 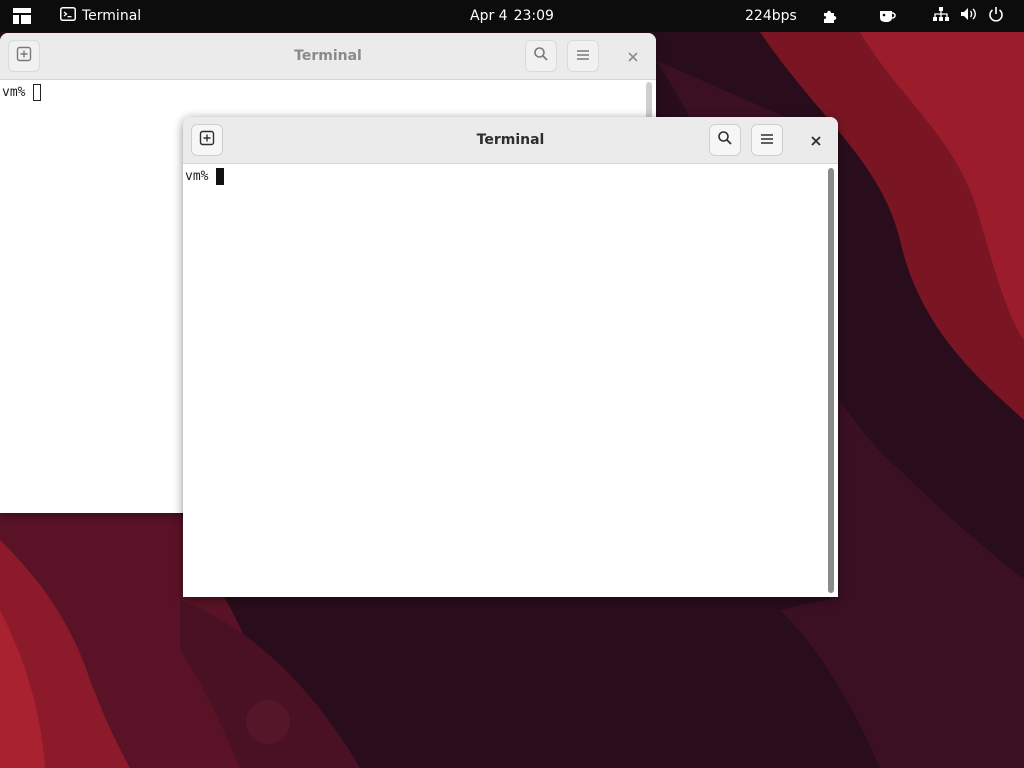 I want to click on app-menu: Terminal, so click(x=100, y=16).